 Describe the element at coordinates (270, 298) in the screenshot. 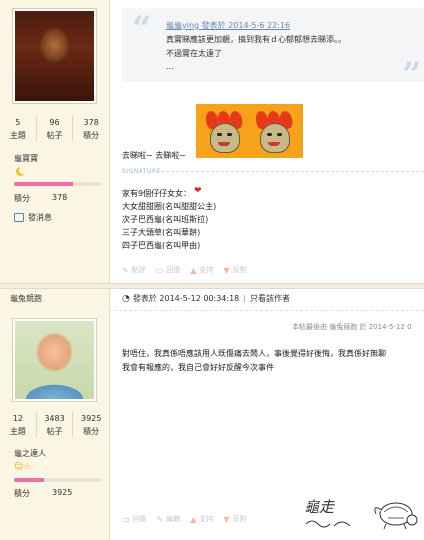

I see `view-author-only-link: 只看該作者` at that location.